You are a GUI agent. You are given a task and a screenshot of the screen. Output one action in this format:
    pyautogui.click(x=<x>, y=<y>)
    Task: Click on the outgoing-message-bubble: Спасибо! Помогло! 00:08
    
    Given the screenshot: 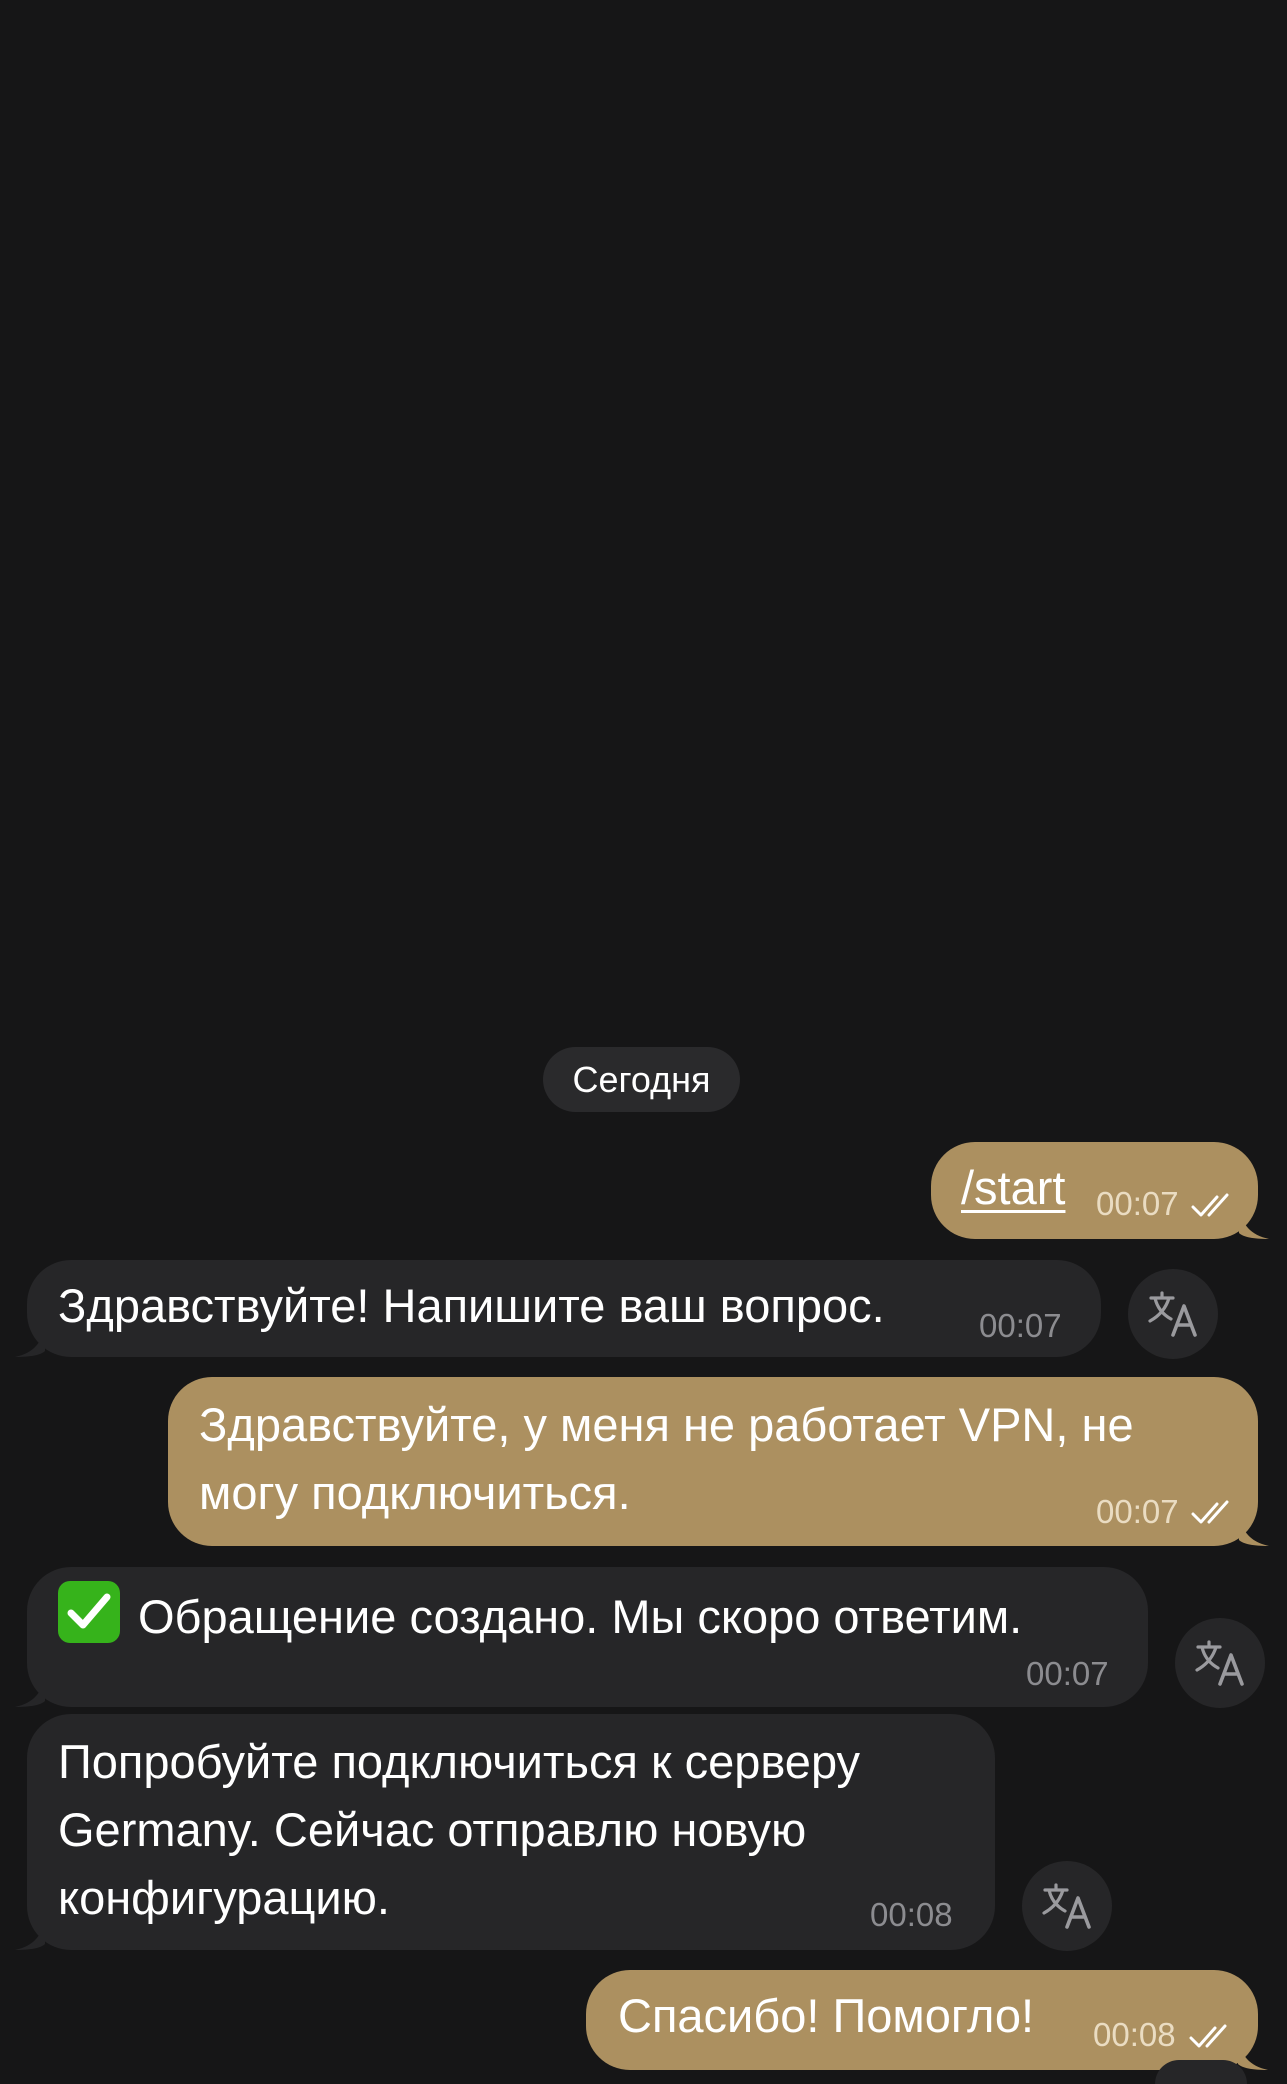 What is the action you would take?
    pyautogui.click(x=927, y=2020)
    